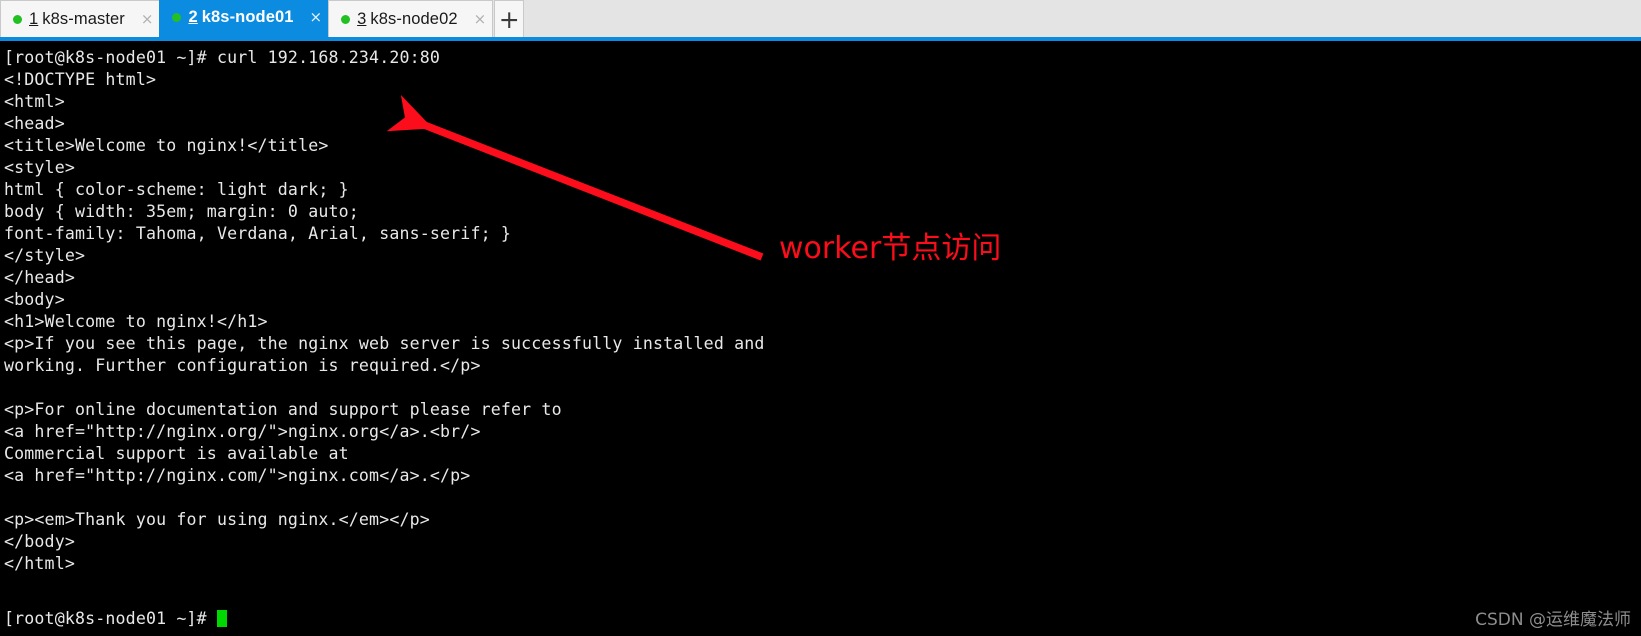 The image size is (1641, 636). I want to click on tab-label-k8s-master: 1 k8s-master, so click(77, 19).